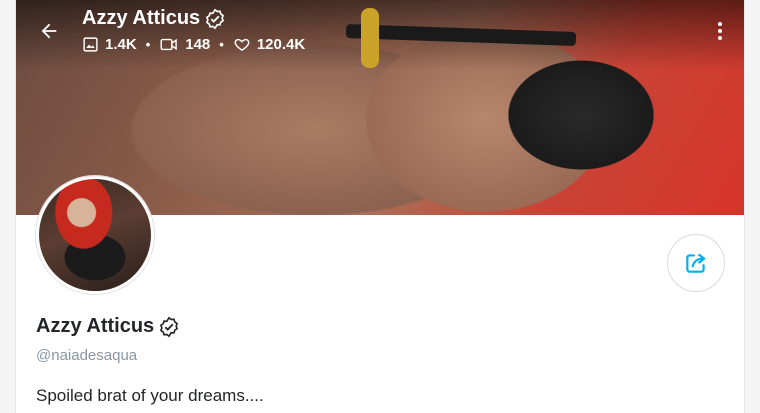  I want to click on stat-likes: 120.4K, so click(269, 44).